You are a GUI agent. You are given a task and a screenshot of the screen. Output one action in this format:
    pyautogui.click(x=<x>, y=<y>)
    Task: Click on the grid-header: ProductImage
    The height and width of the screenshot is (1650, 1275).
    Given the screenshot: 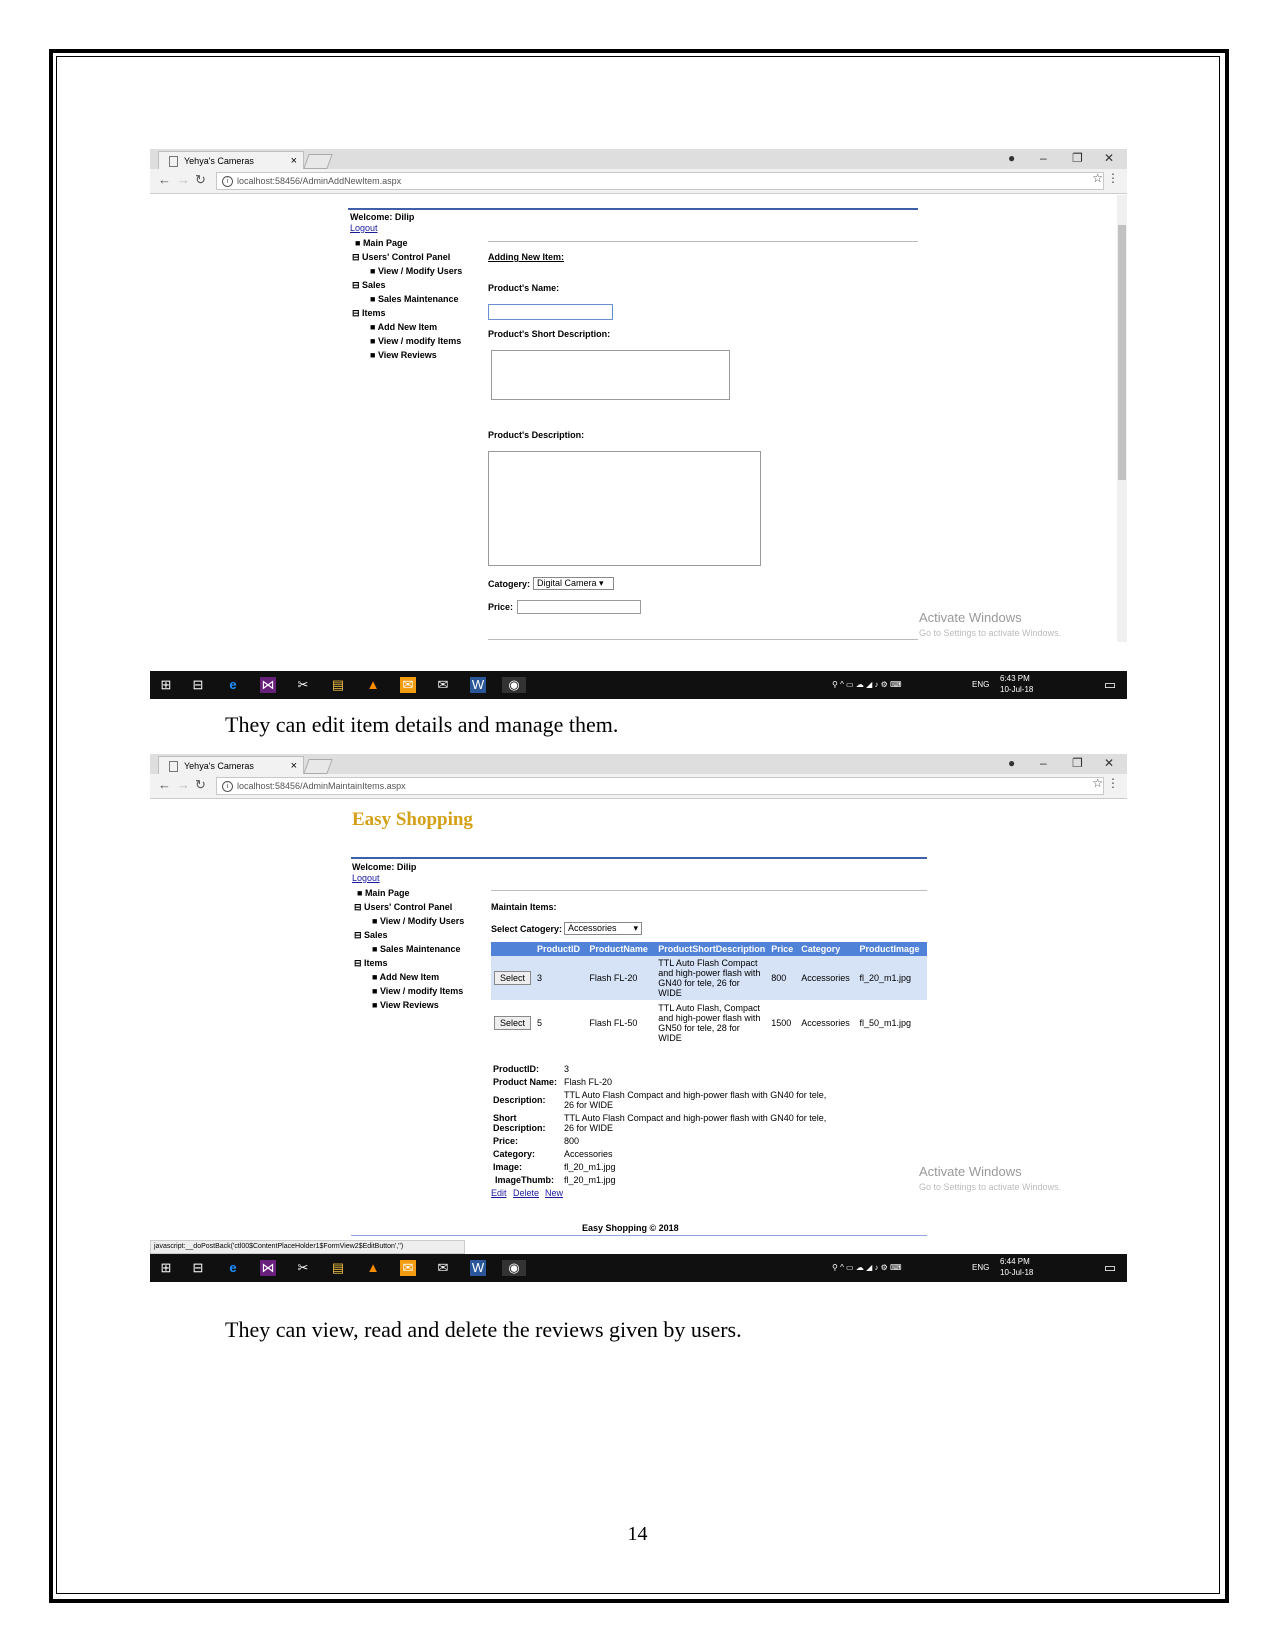 What is the action you would take?
    pyautogui.click(x=891, y=949)
    